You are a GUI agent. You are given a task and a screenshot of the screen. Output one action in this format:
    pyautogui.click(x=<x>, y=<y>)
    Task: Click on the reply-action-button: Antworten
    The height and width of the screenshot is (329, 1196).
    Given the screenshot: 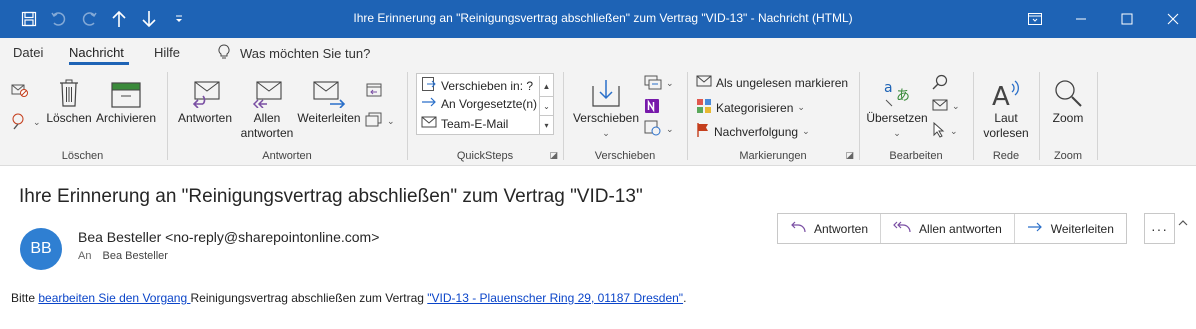 What is the action you would take?
    pyautogui.click(x=830, y=228)
    